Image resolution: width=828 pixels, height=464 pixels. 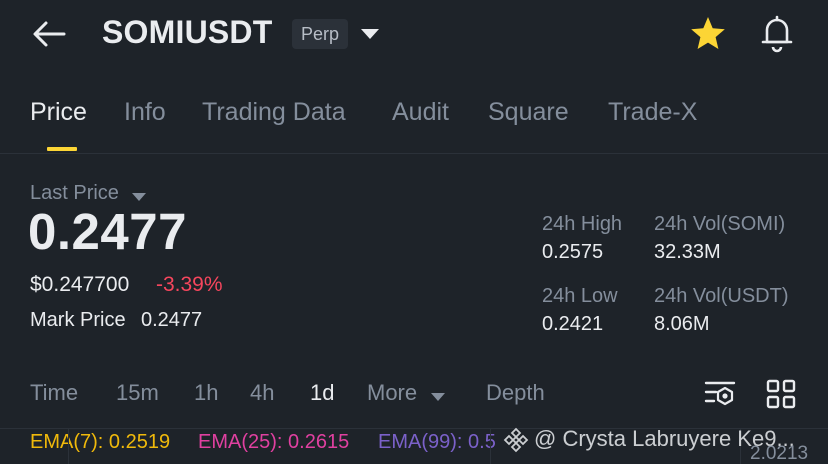 What do you see at coordinates (145, 112) in the screenshot?
I see `tab-info: Info` at bounding box center [145, 112].